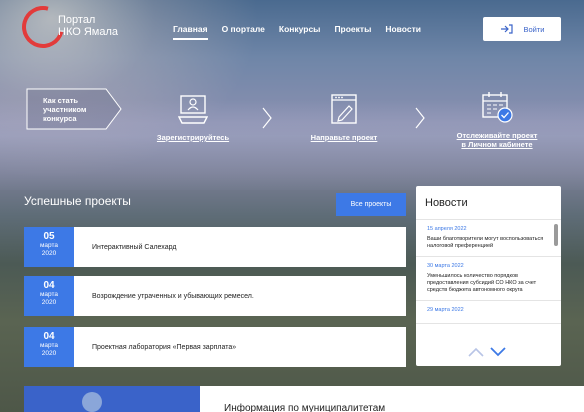 Image resolution: width=584 pixels, height=412 pixels. Describe the element at coordinates (447, 229) in the screenshot. I see `news-date: 15 апреля 2022` at that location.